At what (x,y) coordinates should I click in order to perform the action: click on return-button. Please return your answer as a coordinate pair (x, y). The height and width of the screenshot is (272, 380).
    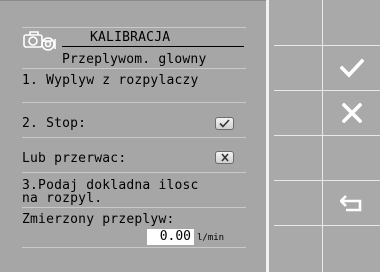
    Looking at the image, I should click on (351, 203).